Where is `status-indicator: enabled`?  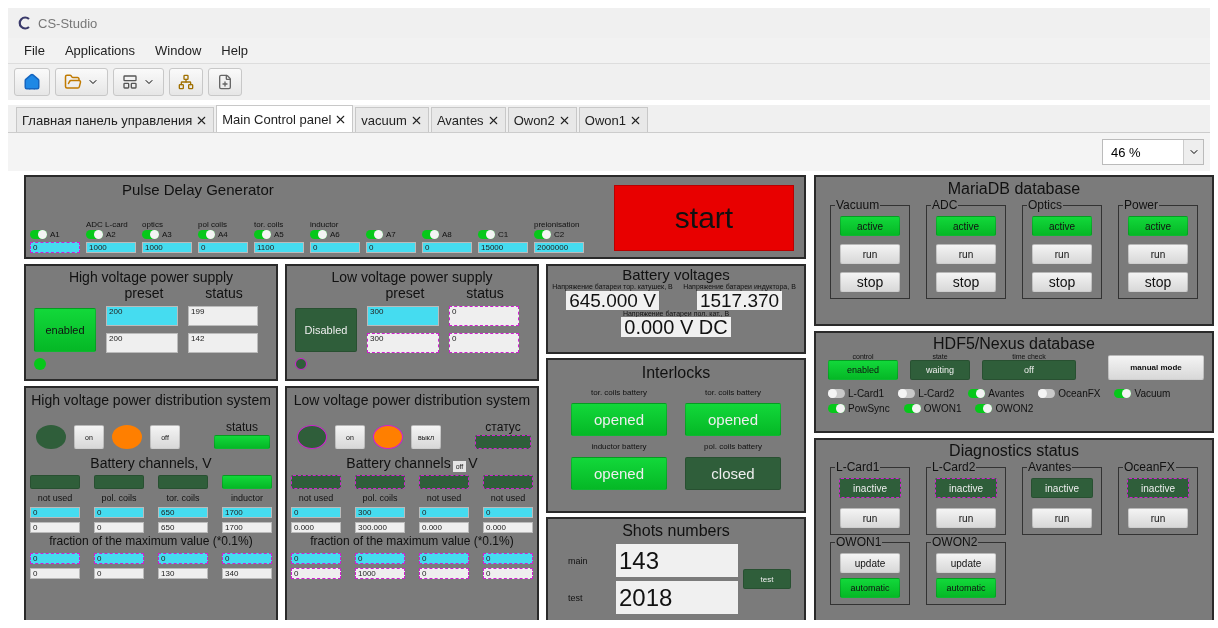 status-indicator: enabled is located at coordinates (863, 370).